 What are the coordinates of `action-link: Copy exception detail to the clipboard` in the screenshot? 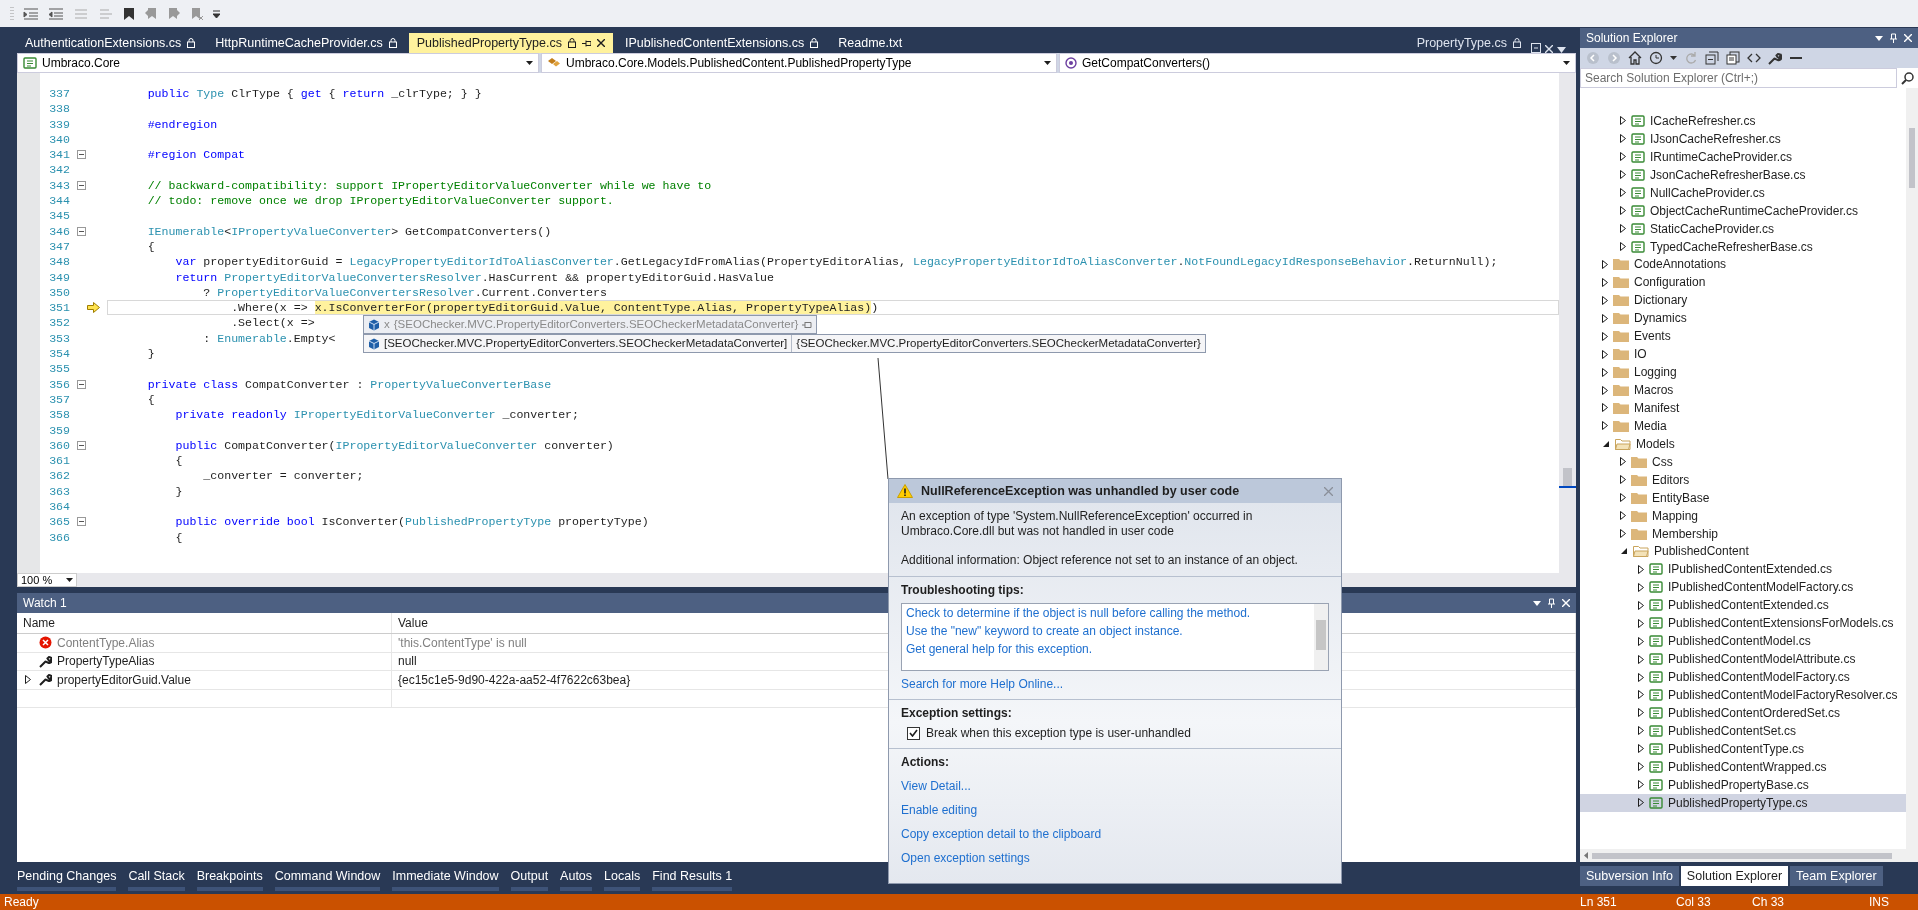 It's located at (1115, 834).